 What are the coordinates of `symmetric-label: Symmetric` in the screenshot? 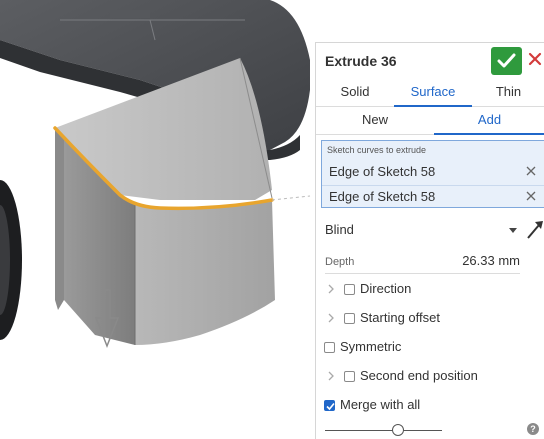 It's located at (371, 346).